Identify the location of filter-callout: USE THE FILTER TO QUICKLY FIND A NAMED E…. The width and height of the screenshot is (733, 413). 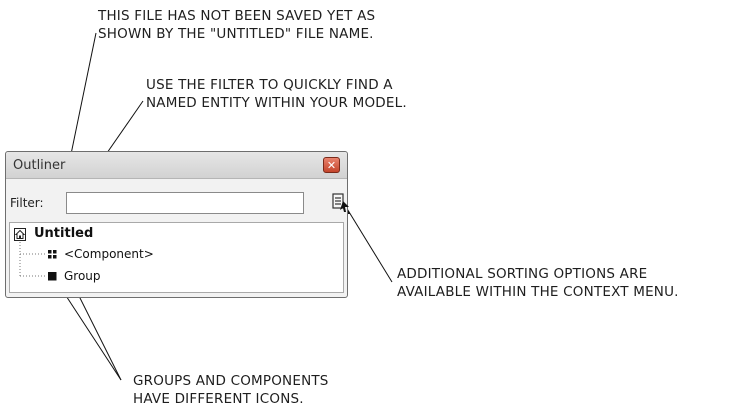
(276, 94).